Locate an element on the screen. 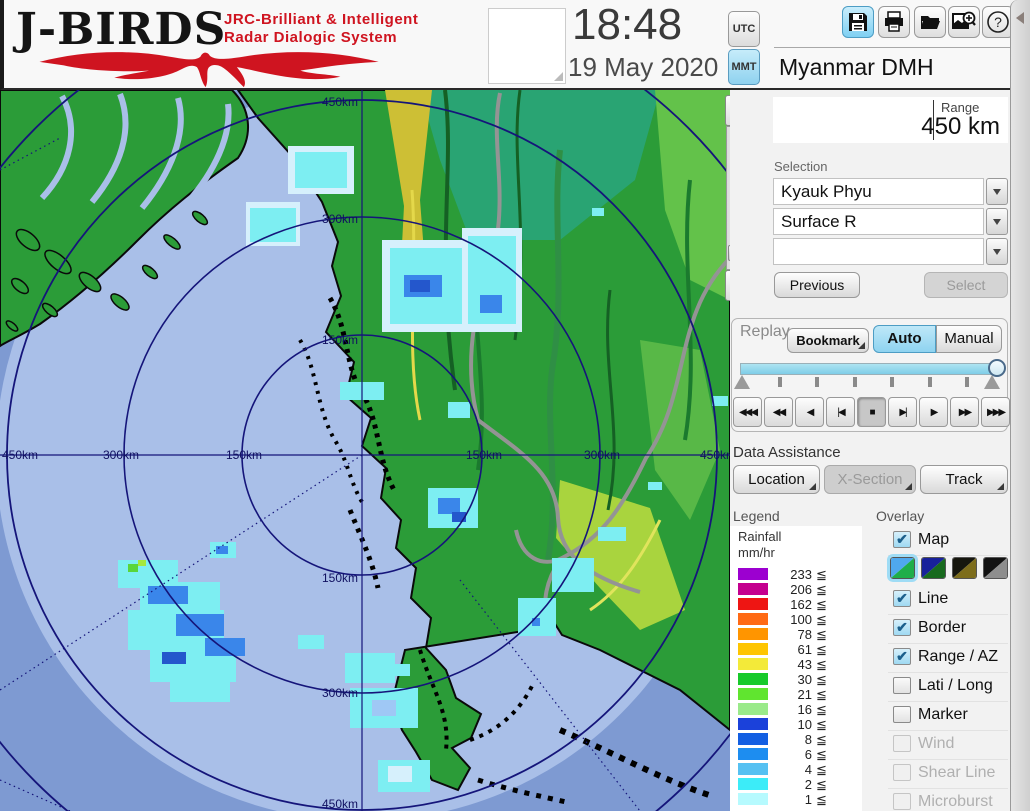  bookmark-button: Bookmark is located at coordinates (828, 340).